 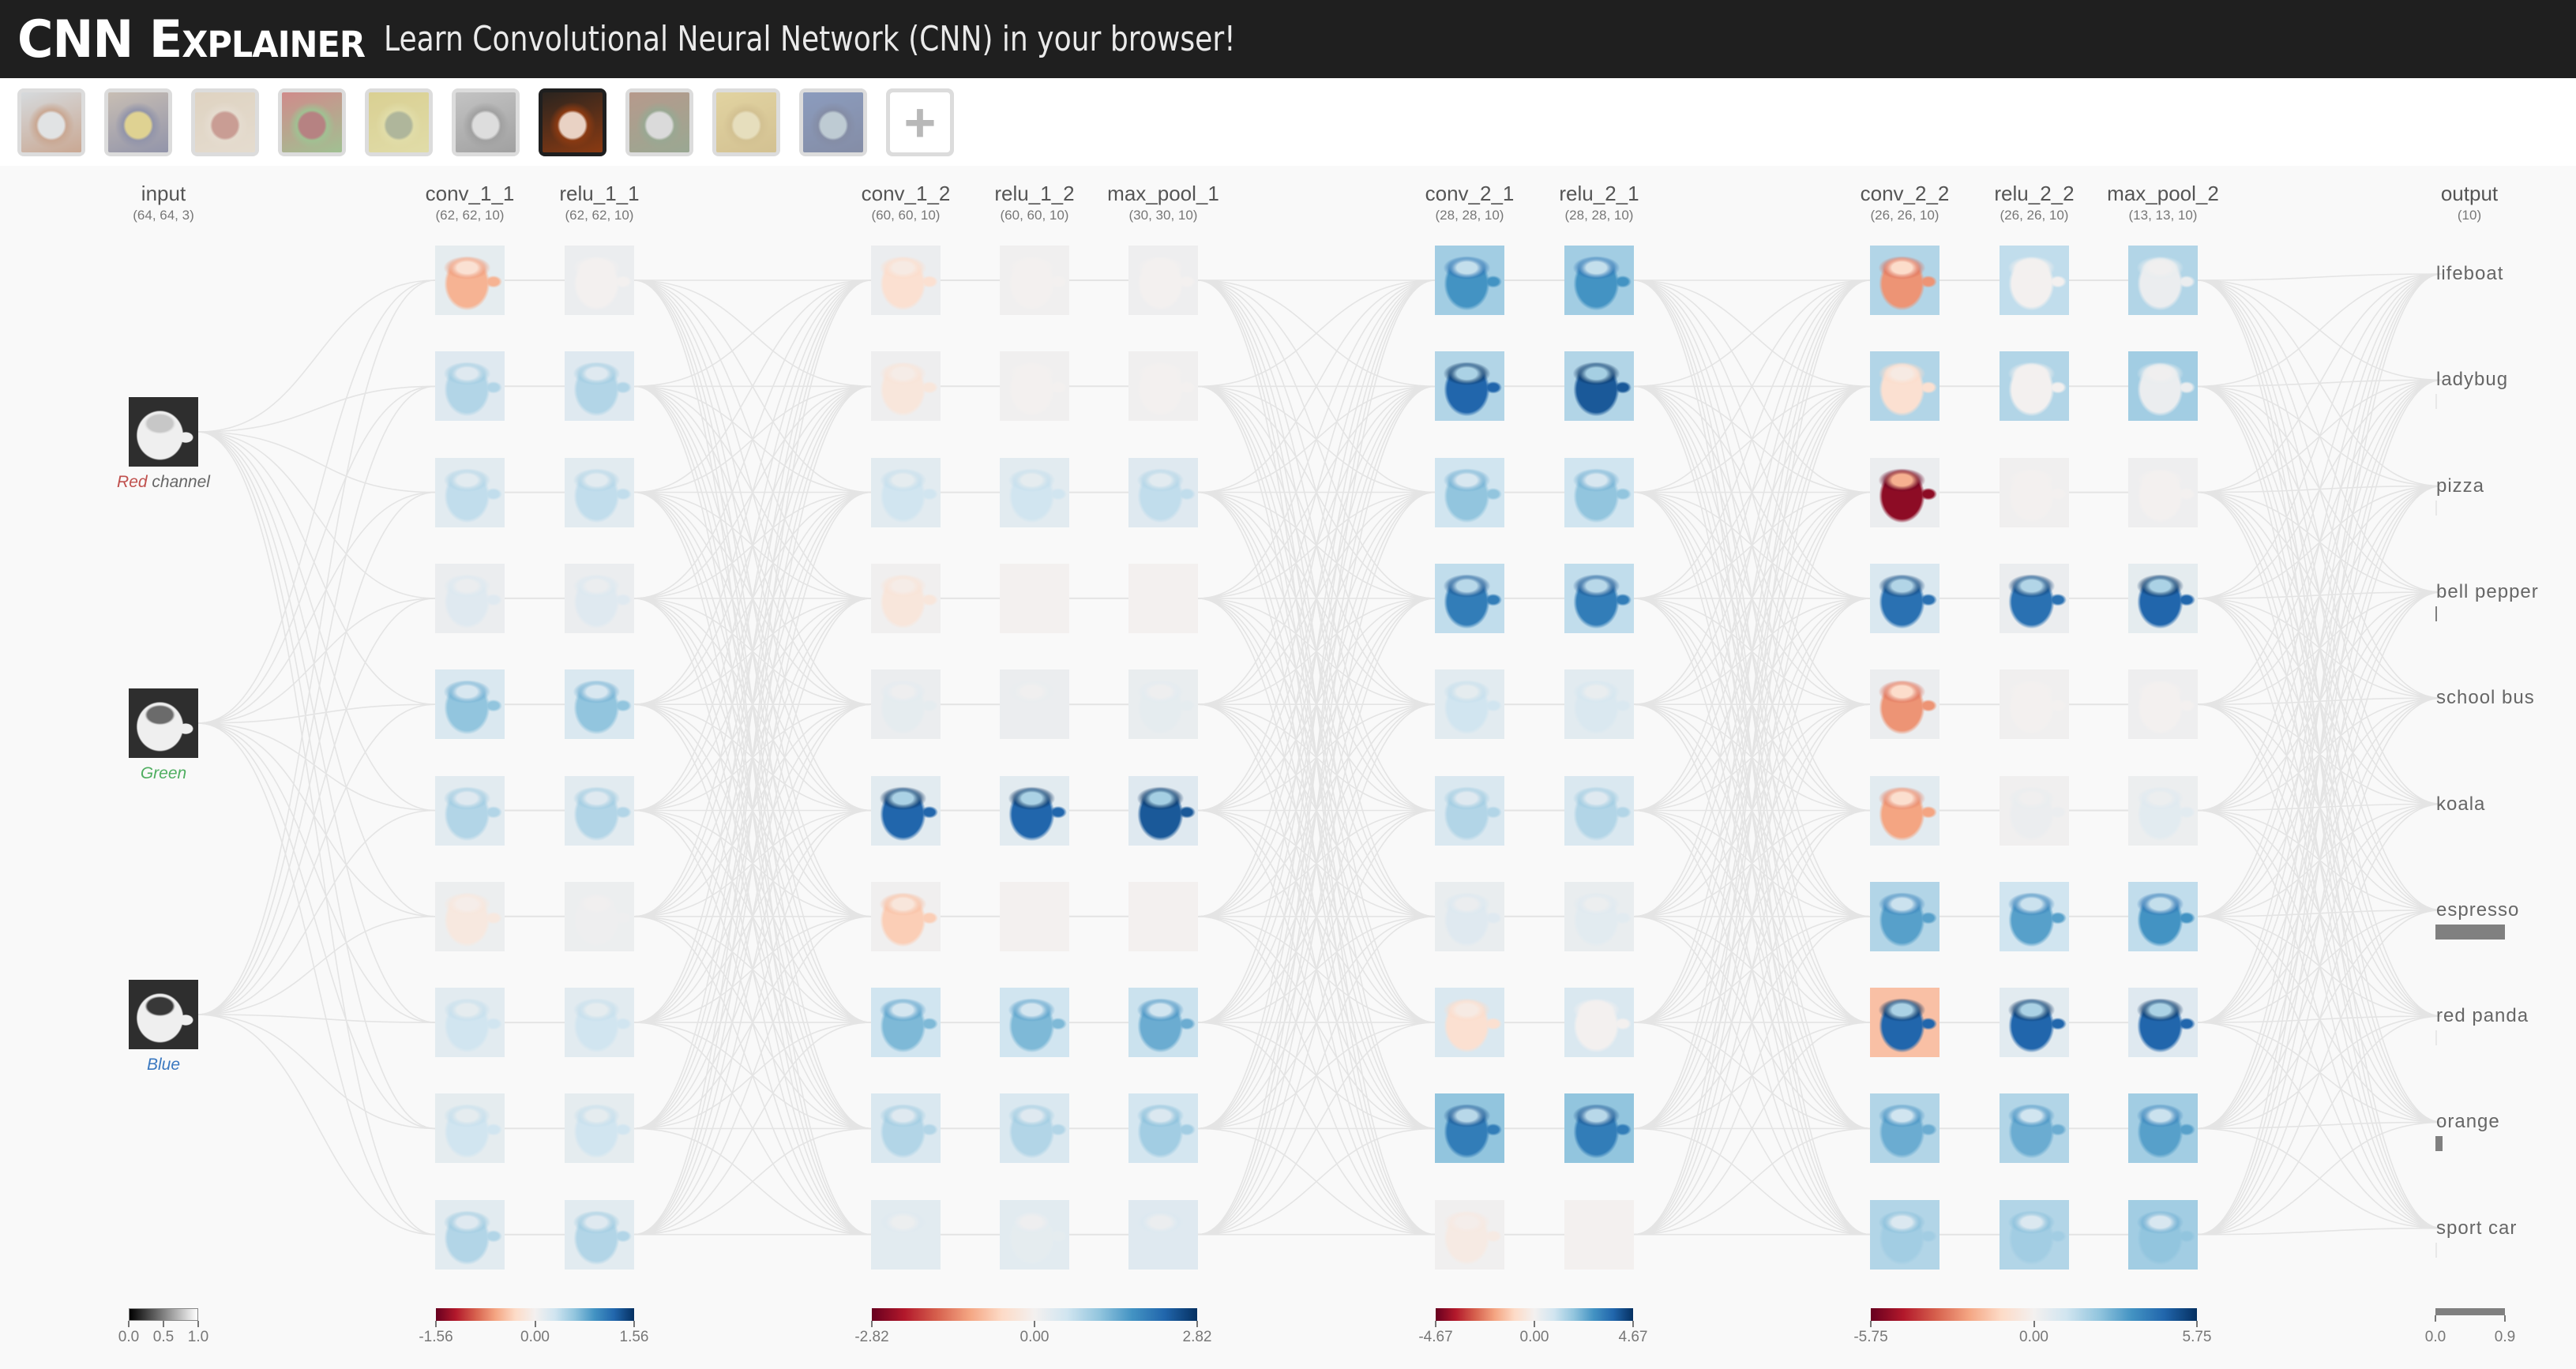 I want to click on thumbnail-bell-pepper, so click(x=312, y=122).